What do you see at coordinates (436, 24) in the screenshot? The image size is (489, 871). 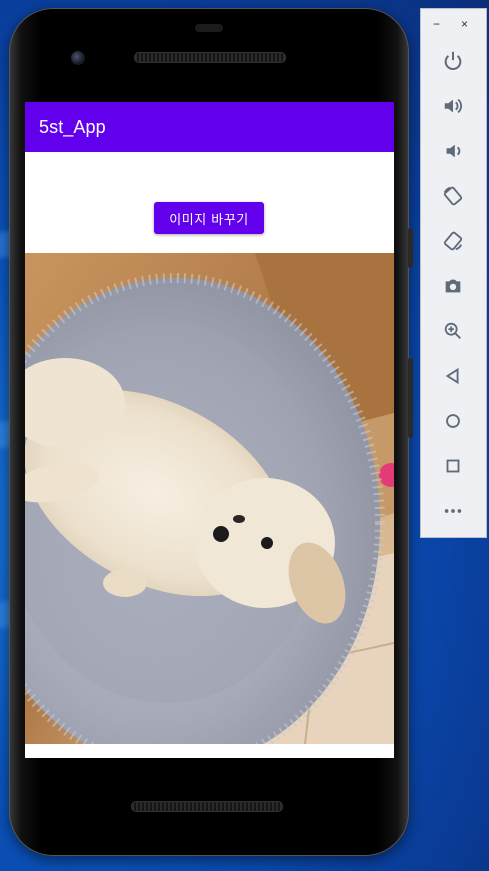 I see `minimize-button: −` at bounding box center [436, 24].